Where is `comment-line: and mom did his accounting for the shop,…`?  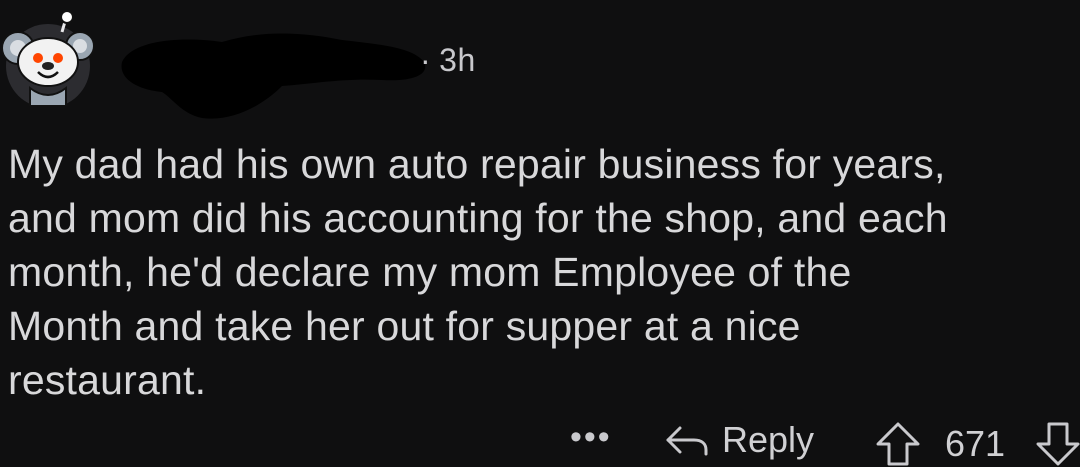 comment-line: and mom did his accounting for the shop,… is located at coordinates (478, 218).